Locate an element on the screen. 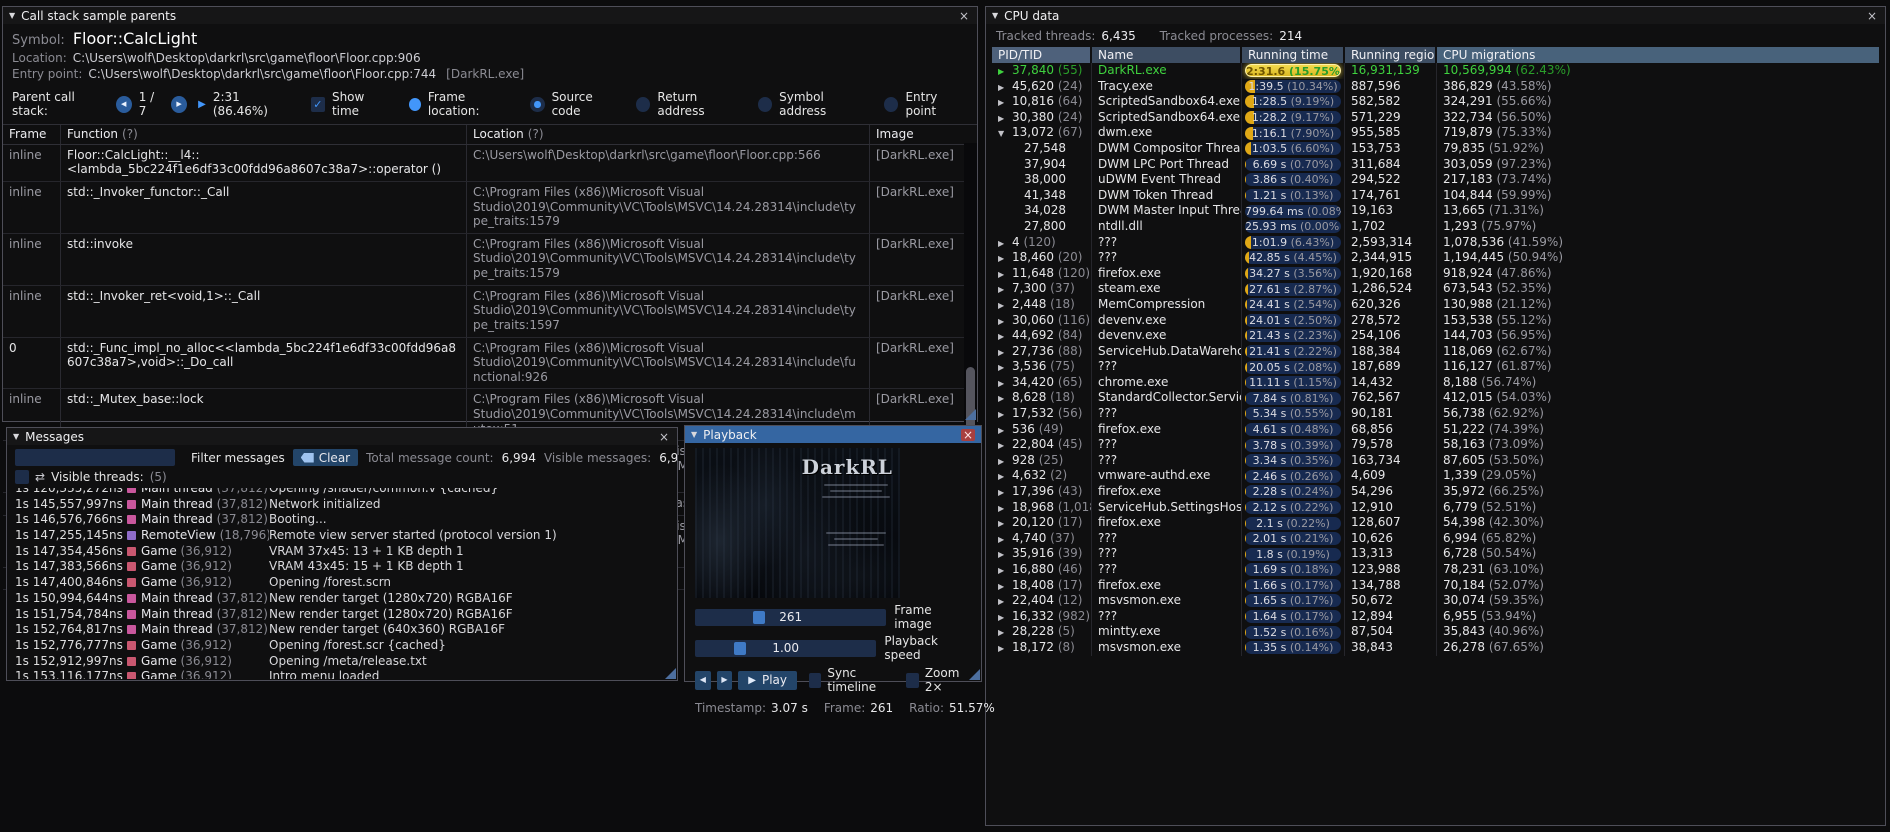 This screenshot has width=1890, height=832. function-column-header: Function (?) is located at coordinates (263, 134).